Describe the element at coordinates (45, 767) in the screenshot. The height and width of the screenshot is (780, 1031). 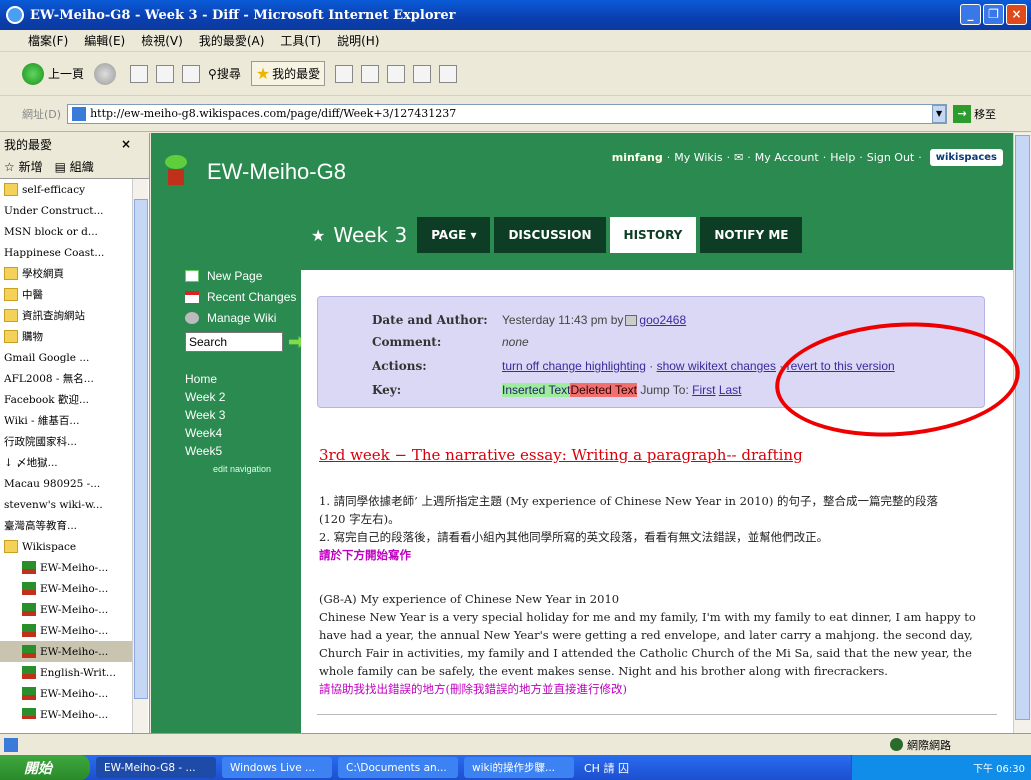
I see `start-button: 開始` at that location.